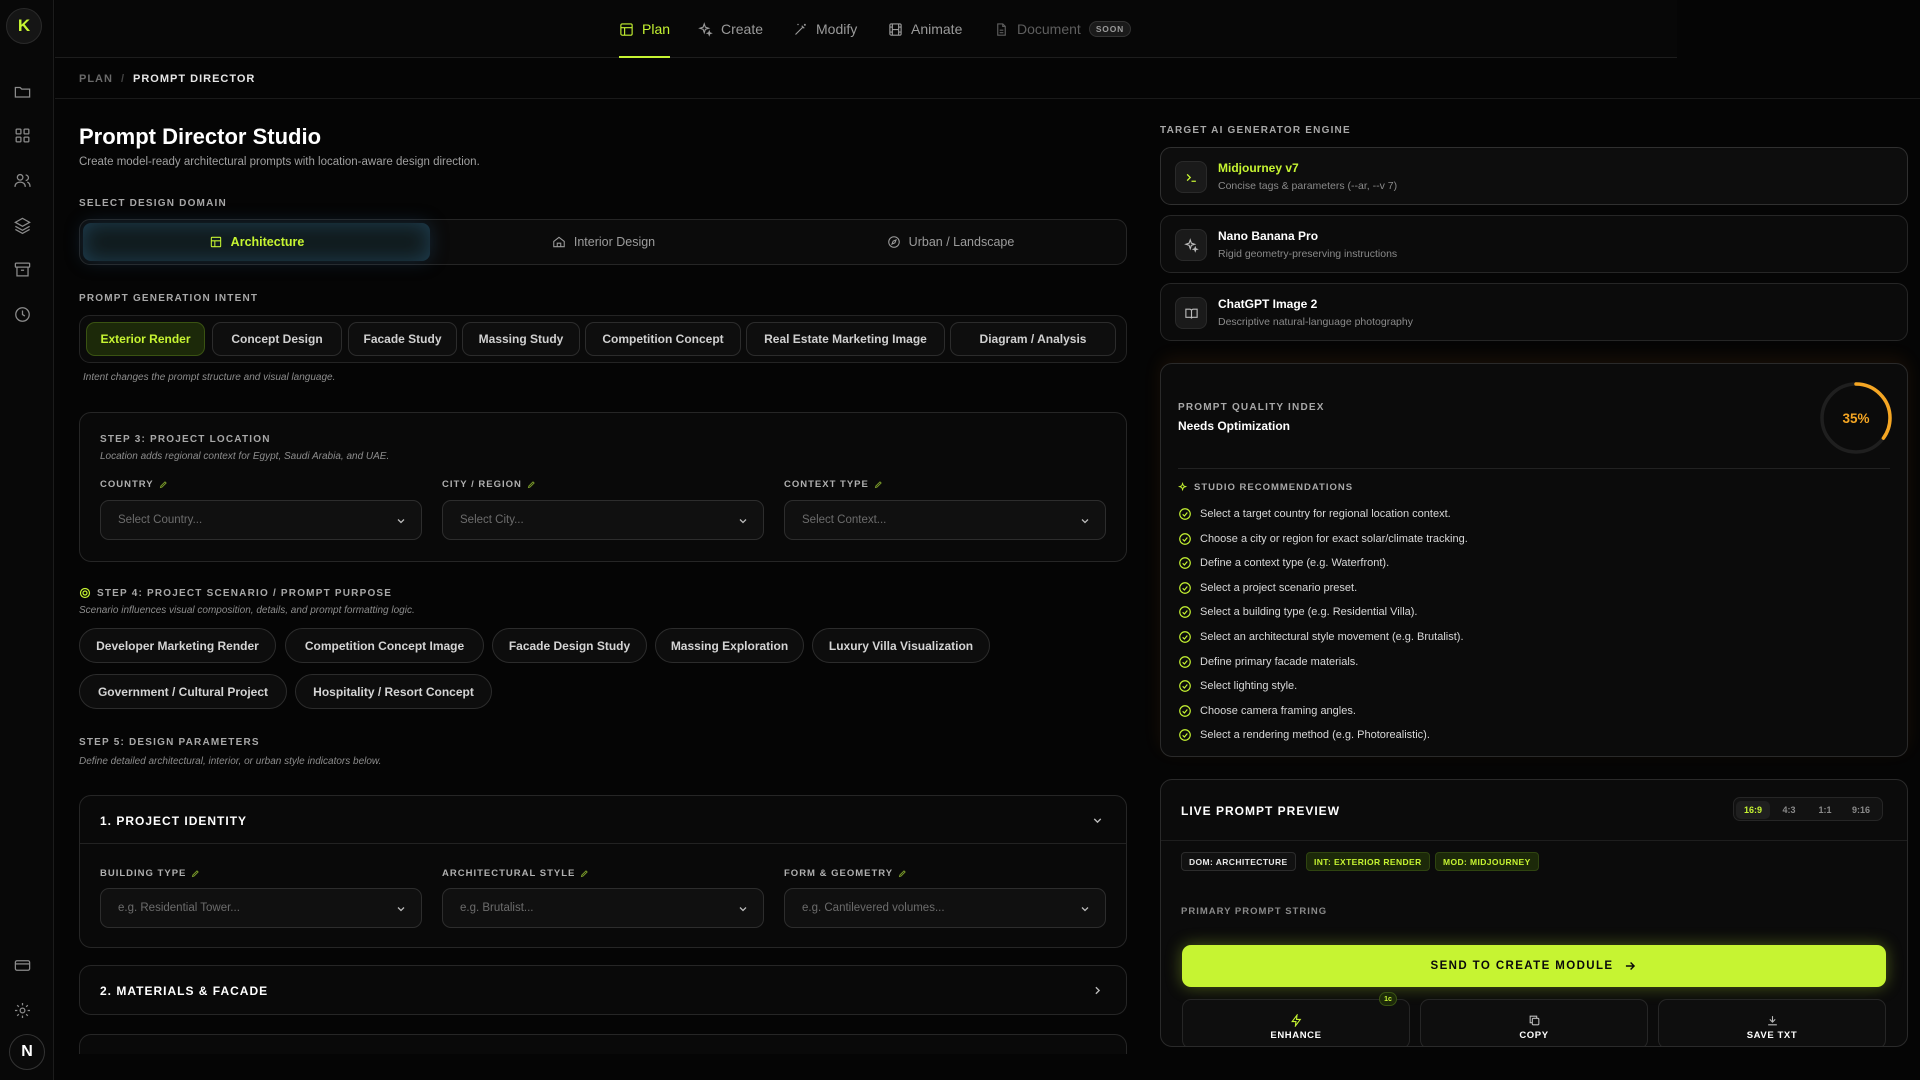 The image size is (1920, 1080). I want to click on copy-button: COPY, so click(1534, 1022).